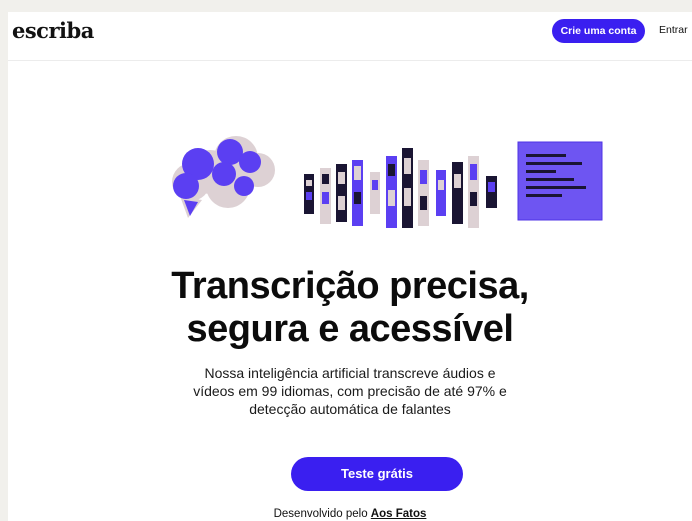 The image size is (692, 521). I want to click on credit-prefix: Desenvolvido pelo, so click(320, 514).